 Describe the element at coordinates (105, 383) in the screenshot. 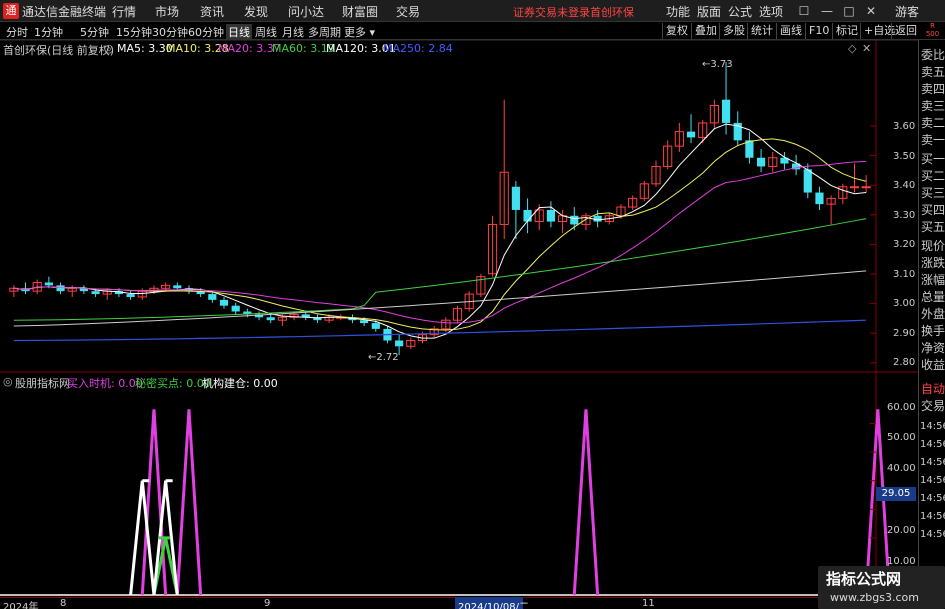

I see `buy-timing-label: 买入时机: 0.00` at that location.